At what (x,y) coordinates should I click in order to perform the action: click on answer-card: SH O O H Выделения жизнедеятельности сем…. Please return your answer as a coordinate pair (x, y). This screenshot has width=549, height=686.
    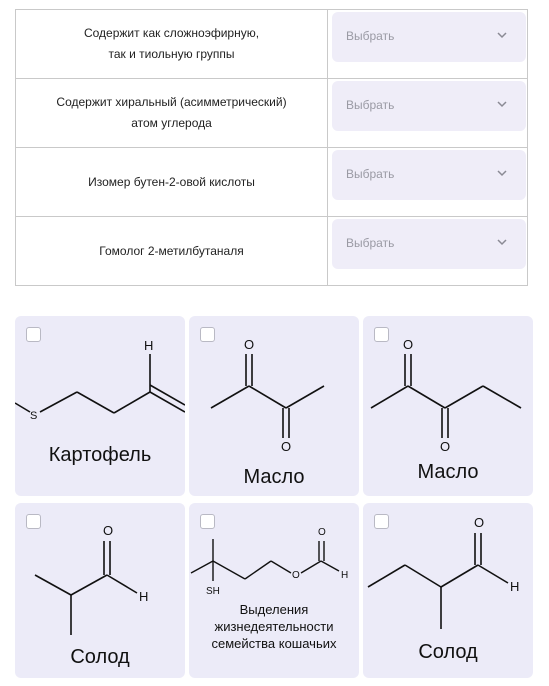
    Looking at the image, I should click on (274, 590).